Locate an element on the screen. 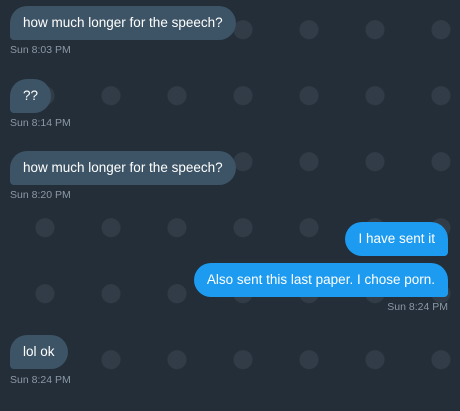 The image size is (460, 411). incoming-message-bubble: lol ok is located at coordinates (39, 352).